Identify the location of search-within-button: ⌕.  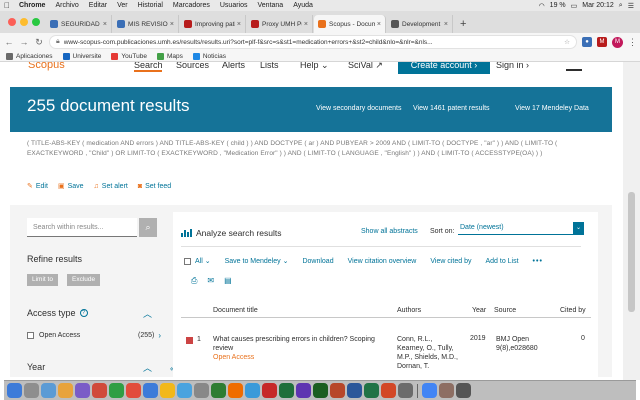
(148, 227).